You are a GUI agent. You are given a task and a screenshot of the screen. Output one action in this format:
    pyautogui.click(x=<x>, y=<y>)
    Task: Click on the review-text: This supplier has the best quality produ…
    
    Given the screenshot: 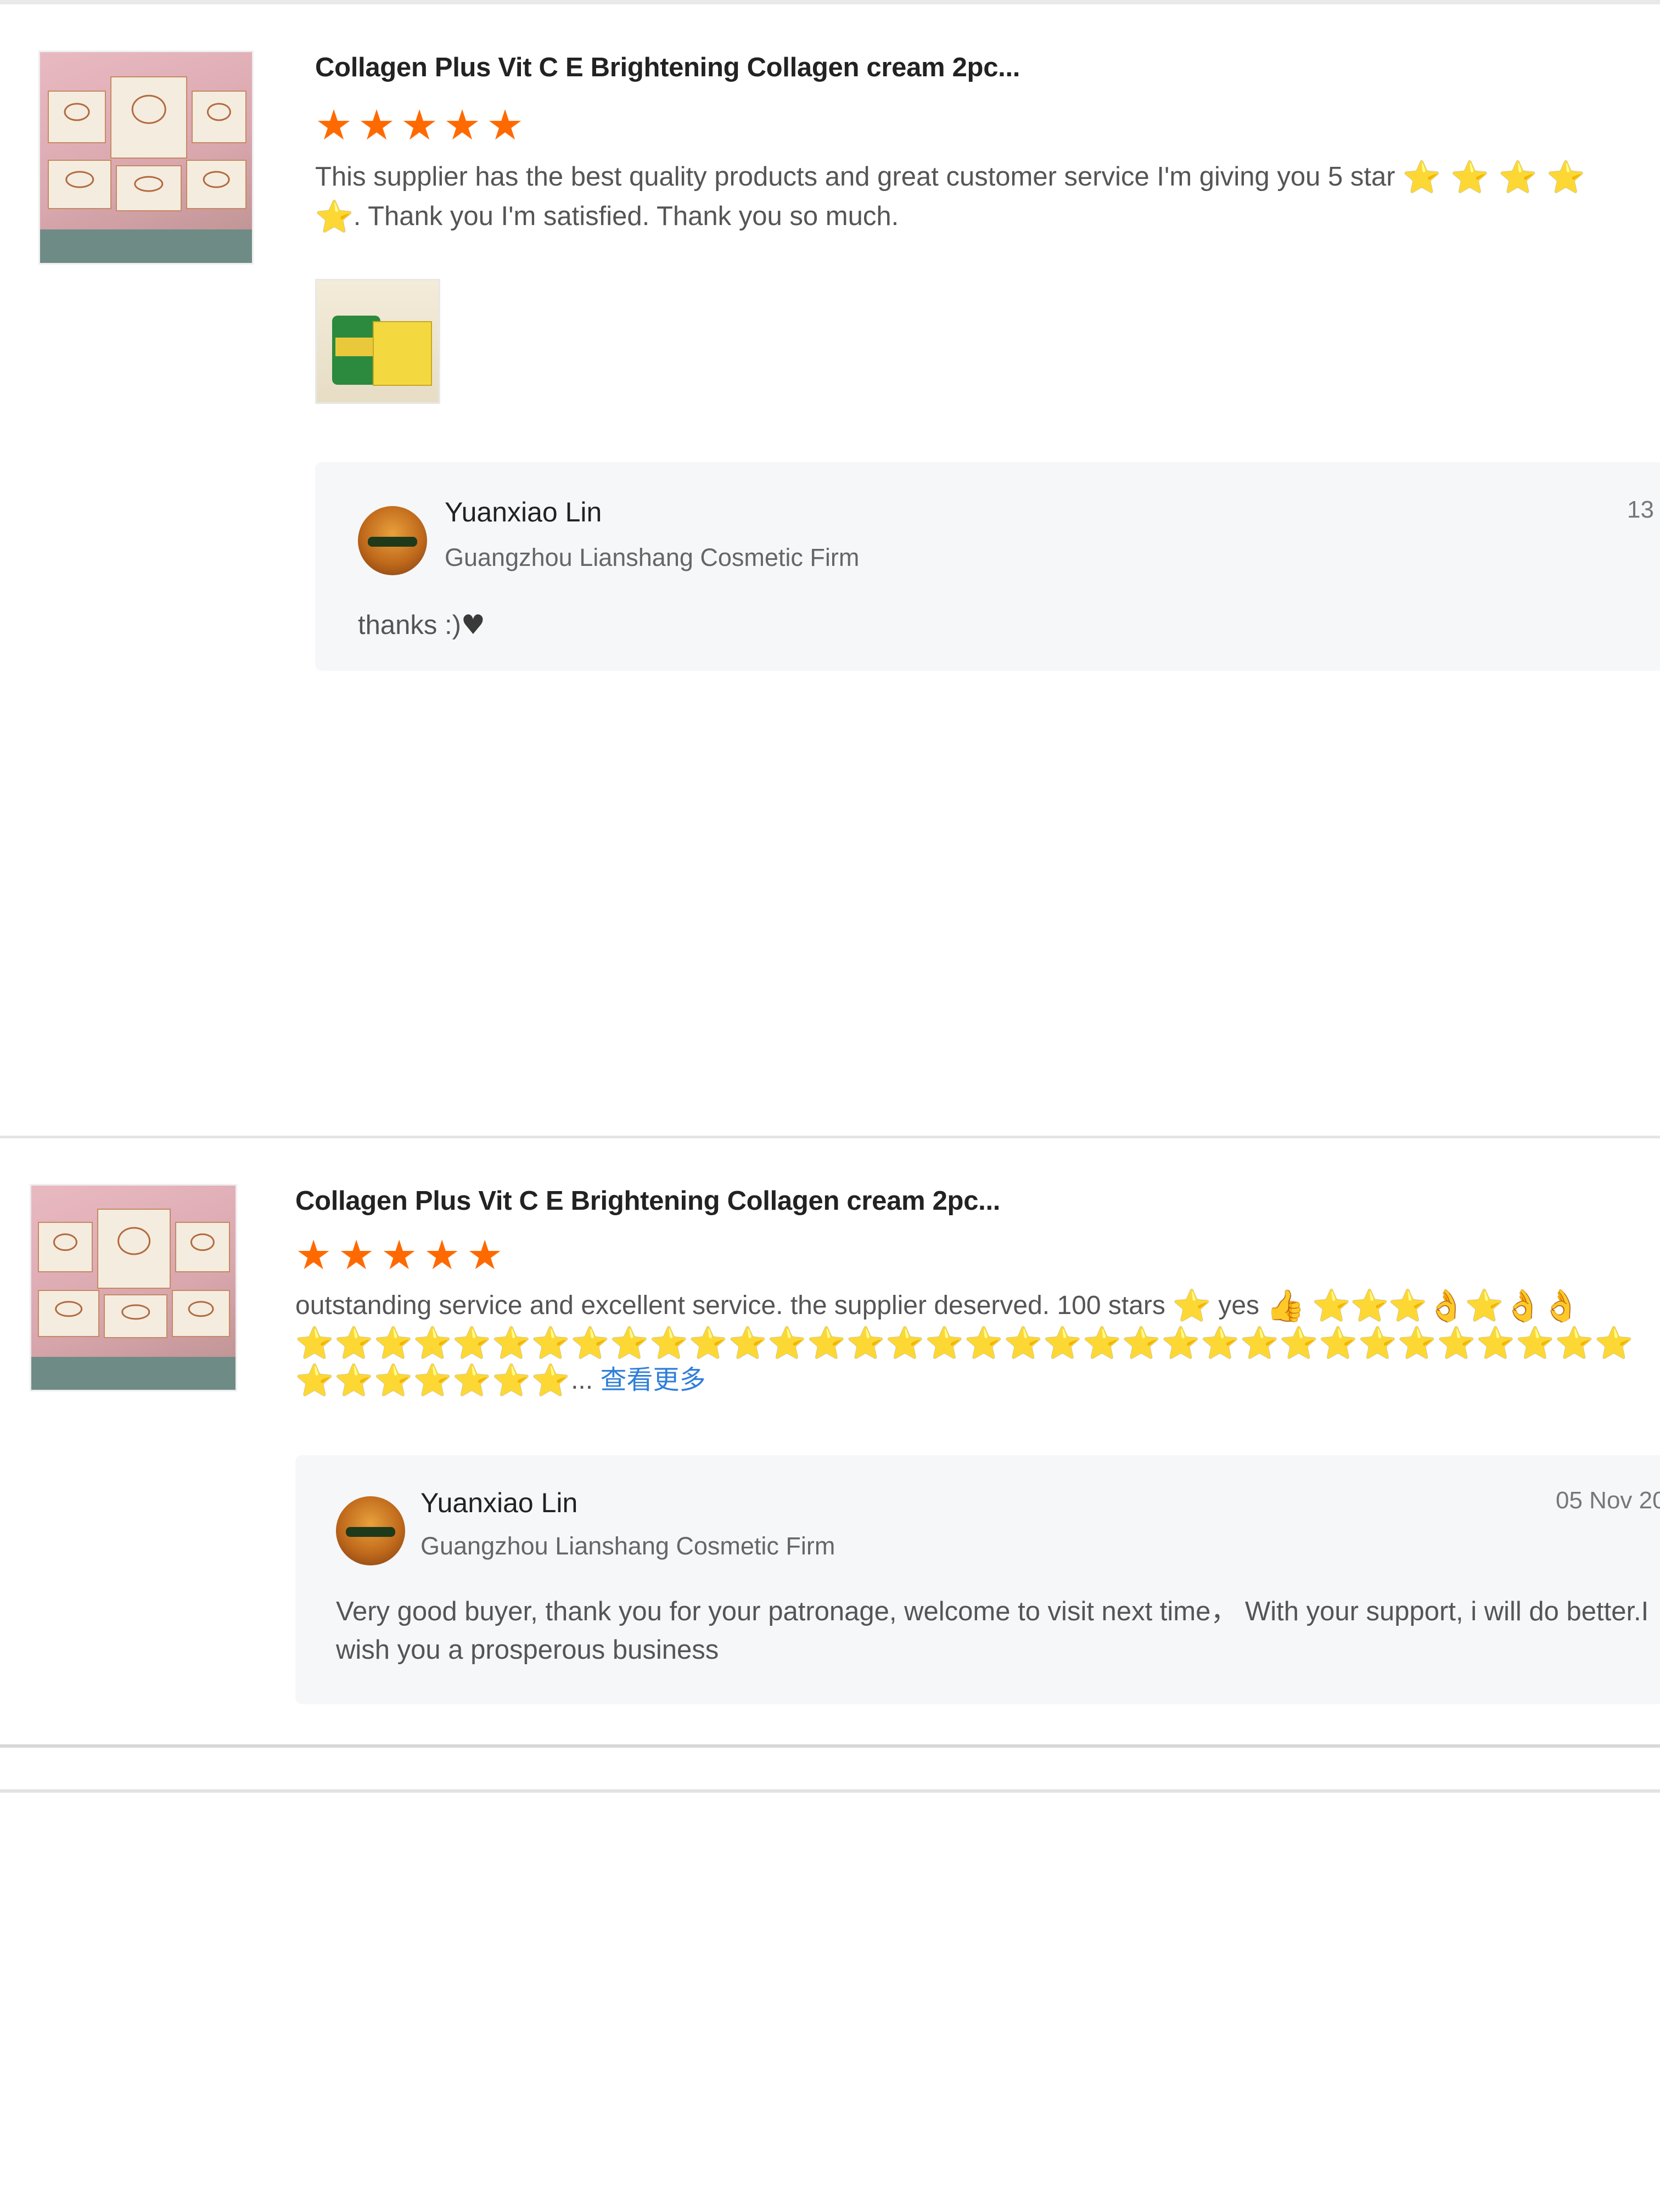 What is the action you would take?
    pyautogui.click(x=987, y=196)
    